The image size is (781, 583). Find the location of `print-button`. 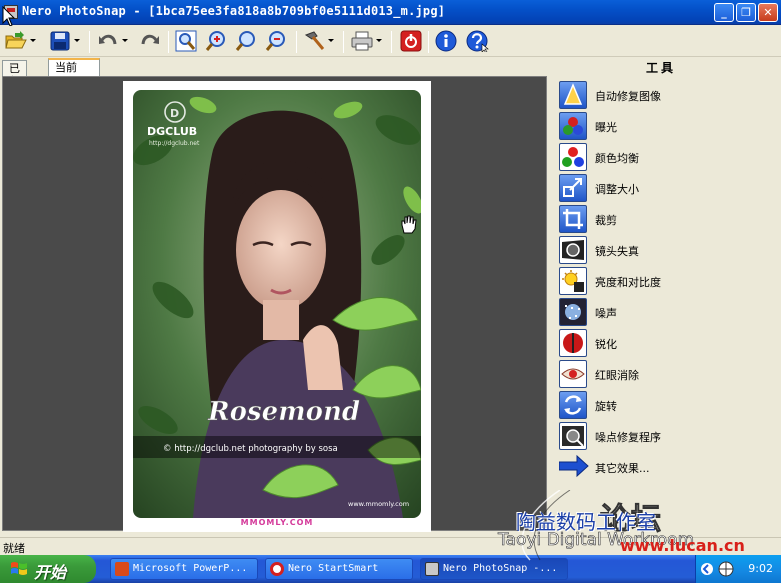

print-button is located at coordinates (366, 41).